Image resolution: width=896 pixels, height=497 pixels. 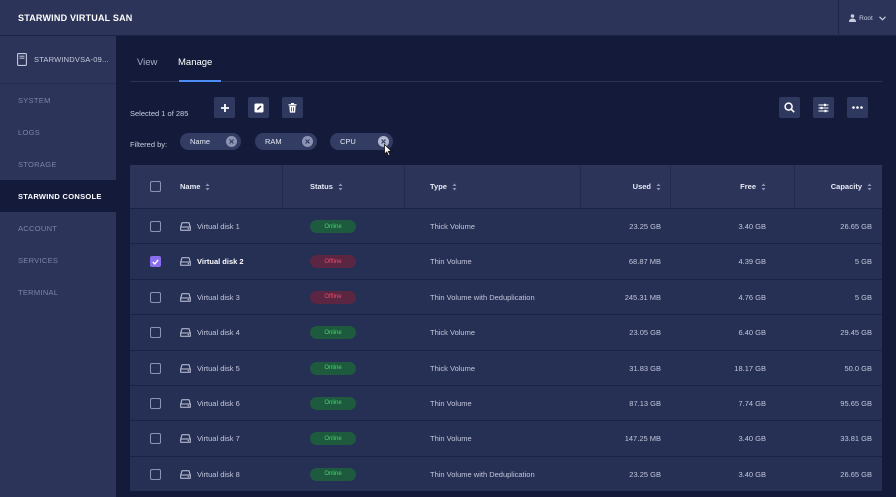 I want to click on filter-chip-name: Name, so click(x=210, y=141).